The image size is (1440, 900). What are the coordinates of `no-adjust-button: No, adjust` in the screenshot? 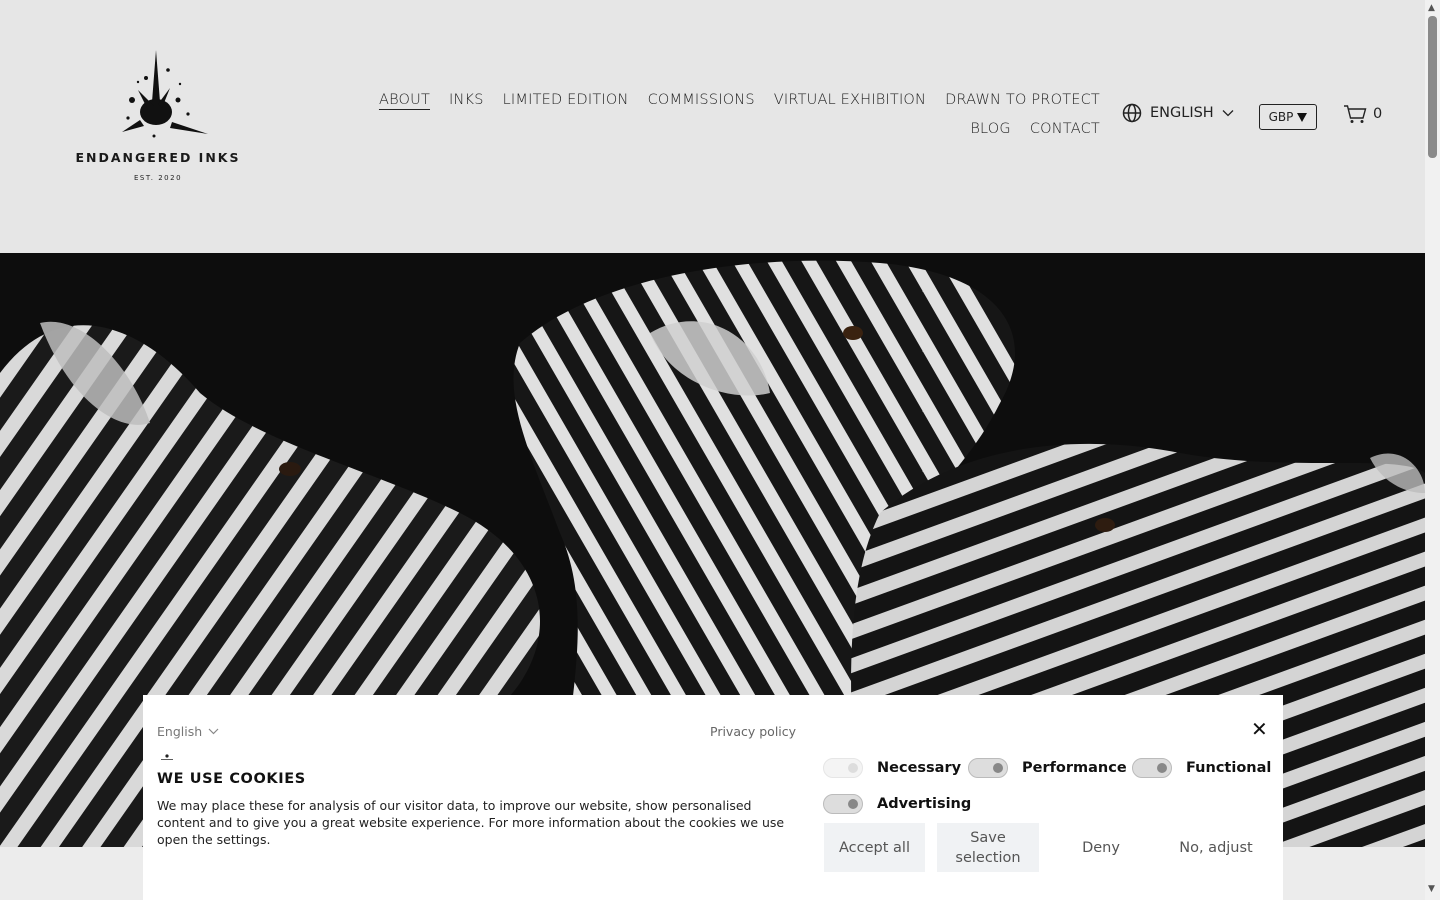 It's located at (1216, 847).